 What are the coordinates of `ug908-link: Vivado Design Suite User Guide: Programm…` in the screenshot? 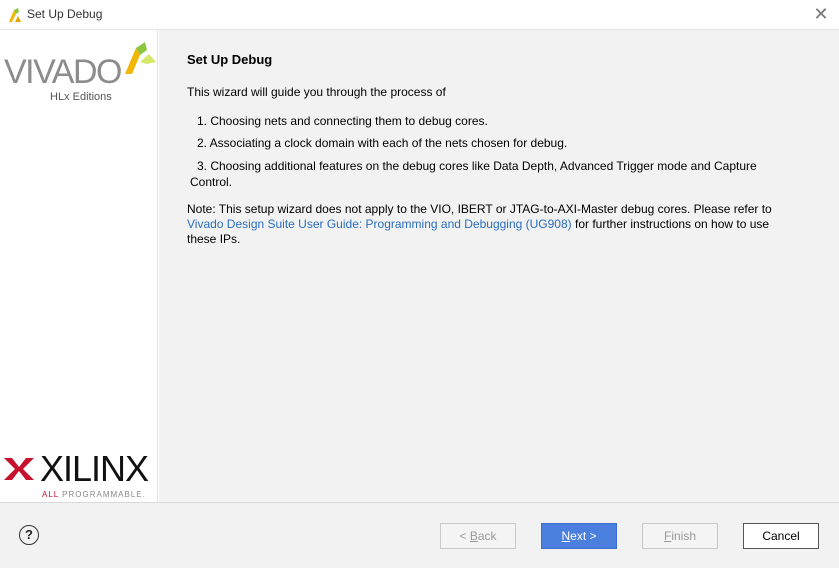 It's located at (379, 224).